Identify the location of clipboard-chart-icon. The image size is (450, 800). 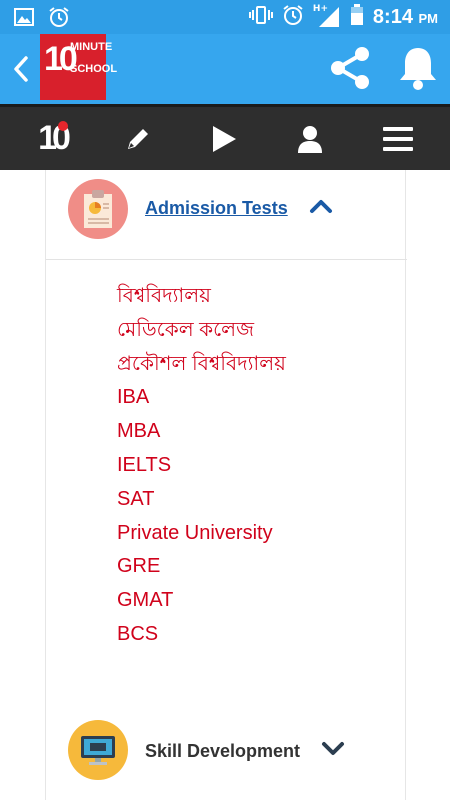
(98, 209).